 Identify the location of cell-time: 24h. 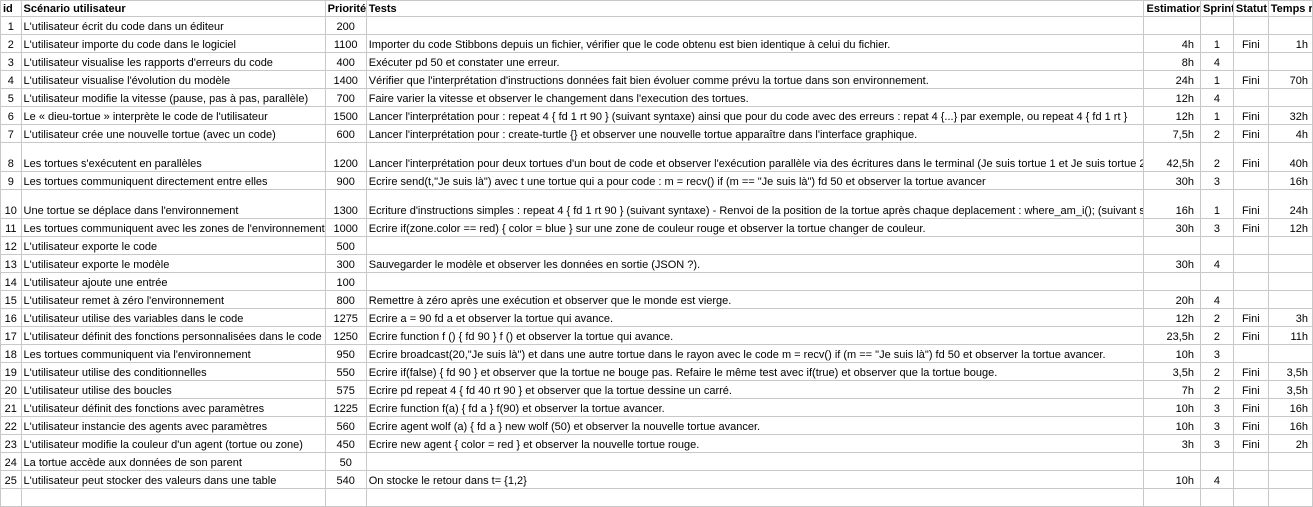
(1290, 204).